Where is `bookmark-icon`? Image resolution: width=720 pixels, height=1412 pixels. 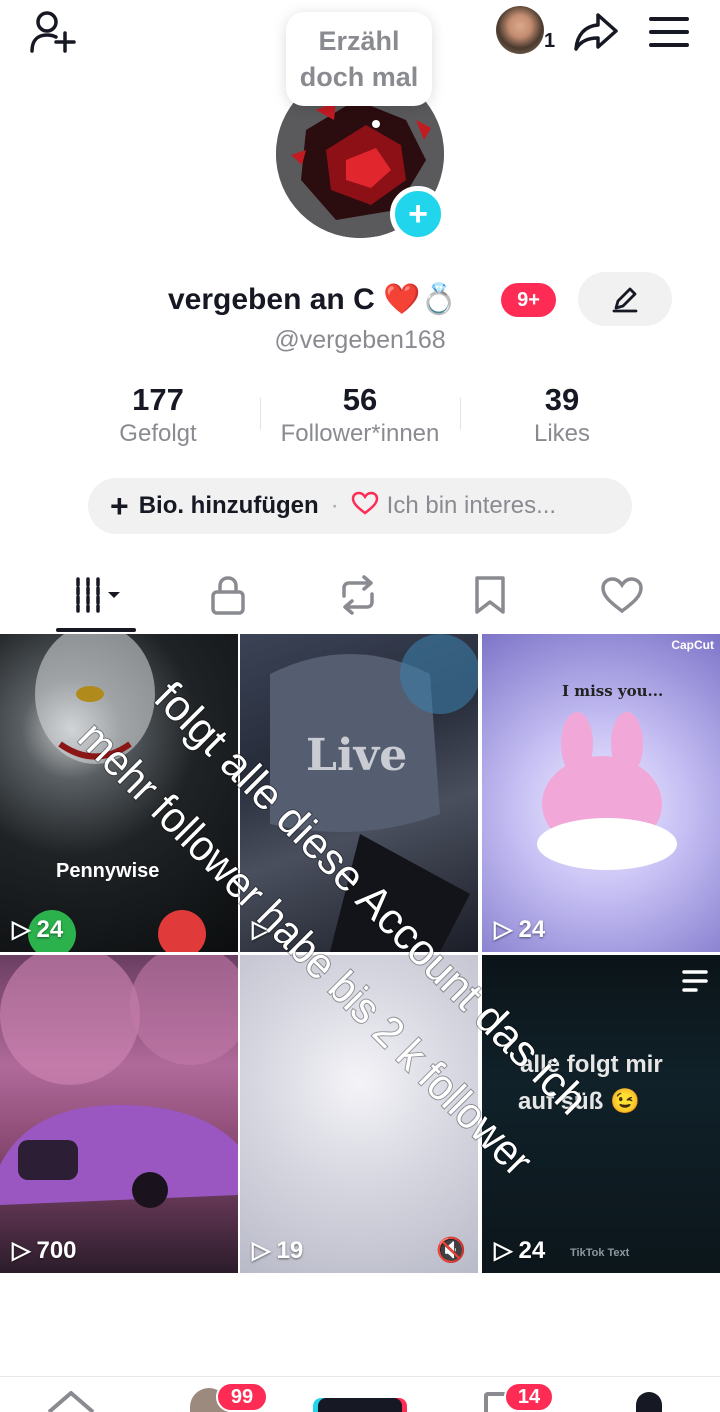 bookmark-icon is located at coordinates (490, 595).